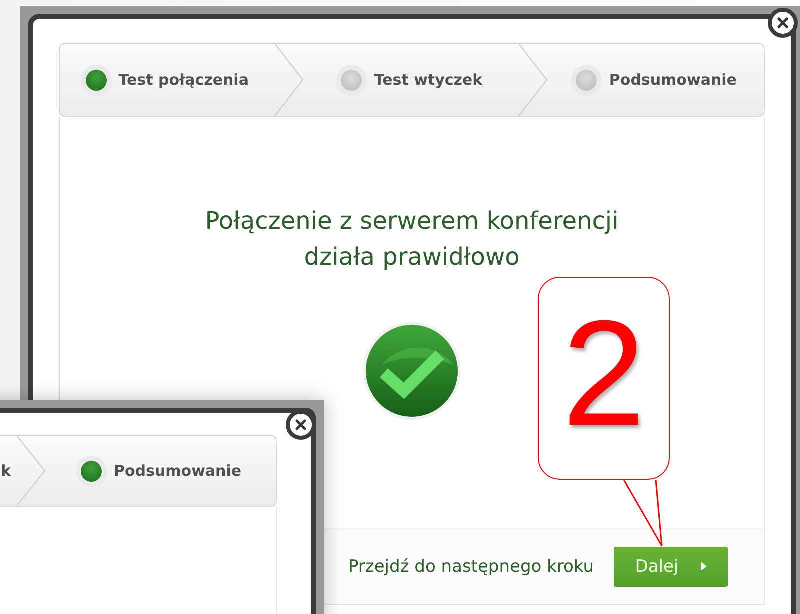  I want to click on callout-bubble: 2, so click(604, 378).